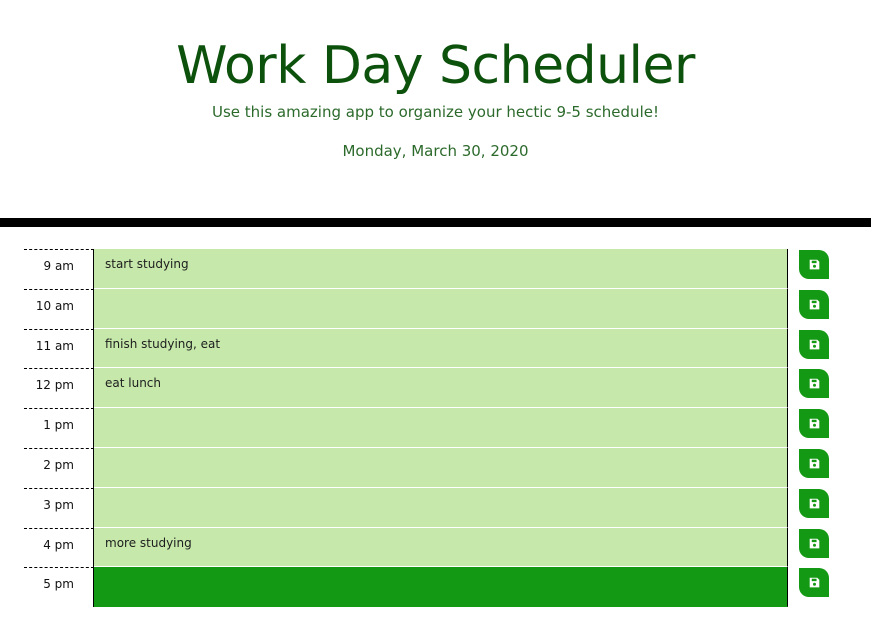 The image size is (871, 621). I want to click on time-block-2pm: 2 pm, so click(435, 467).